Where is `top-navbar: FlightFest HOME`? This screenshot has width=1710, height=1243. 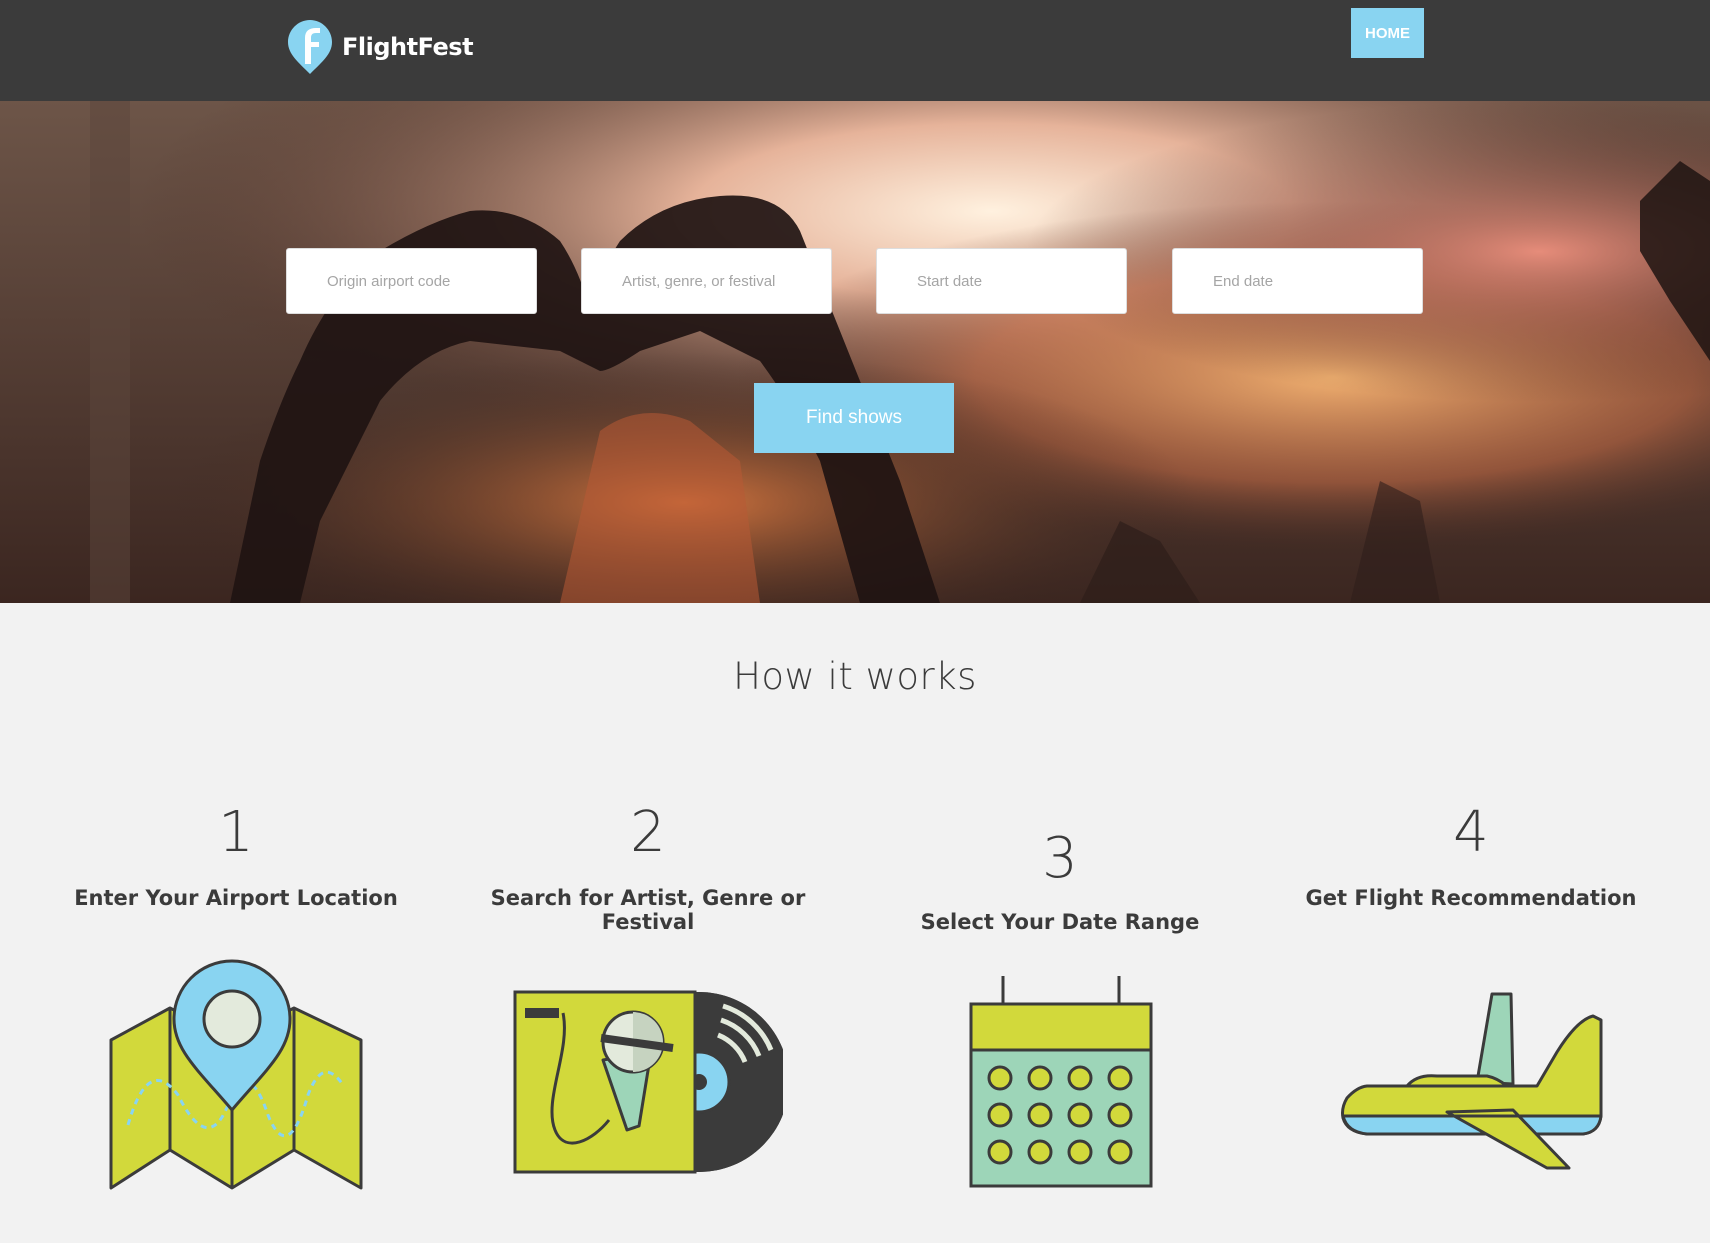
top-navbar: FlightFest HOME is located at coordinates (855, 50).